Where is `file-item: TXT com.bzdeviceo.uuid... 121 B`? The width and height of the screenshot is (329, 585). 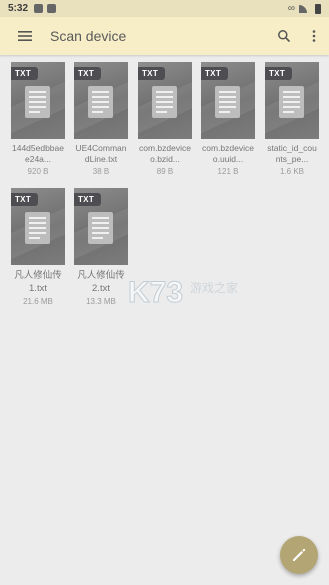 file-item: TXT com.bzdeviceo.uuid... 121 B is located at coordinates (228, 119).